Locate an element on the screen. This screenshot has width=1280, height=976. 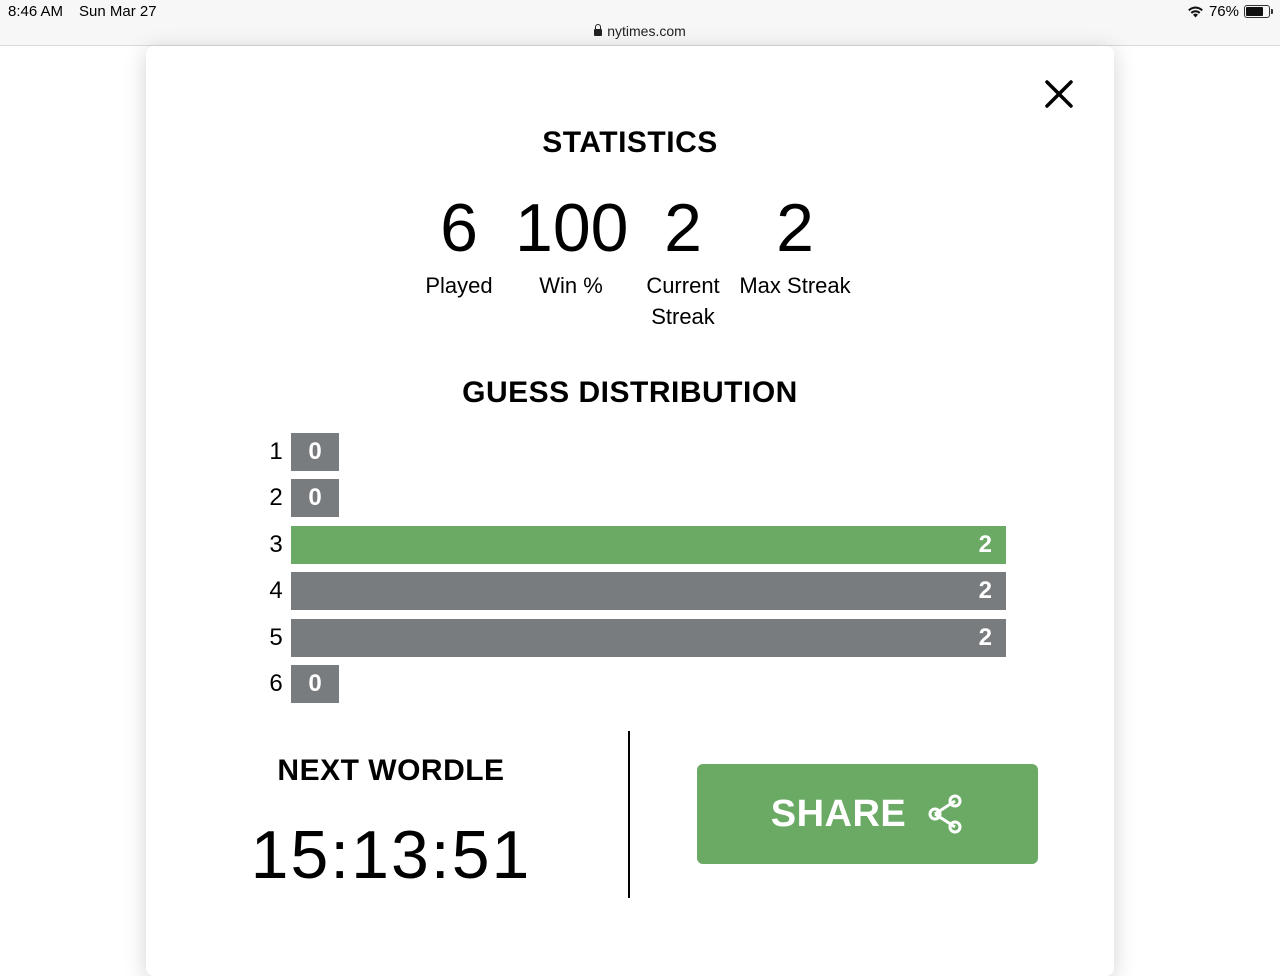
system-indicators: 76% is located at coordinates (1230, 11).